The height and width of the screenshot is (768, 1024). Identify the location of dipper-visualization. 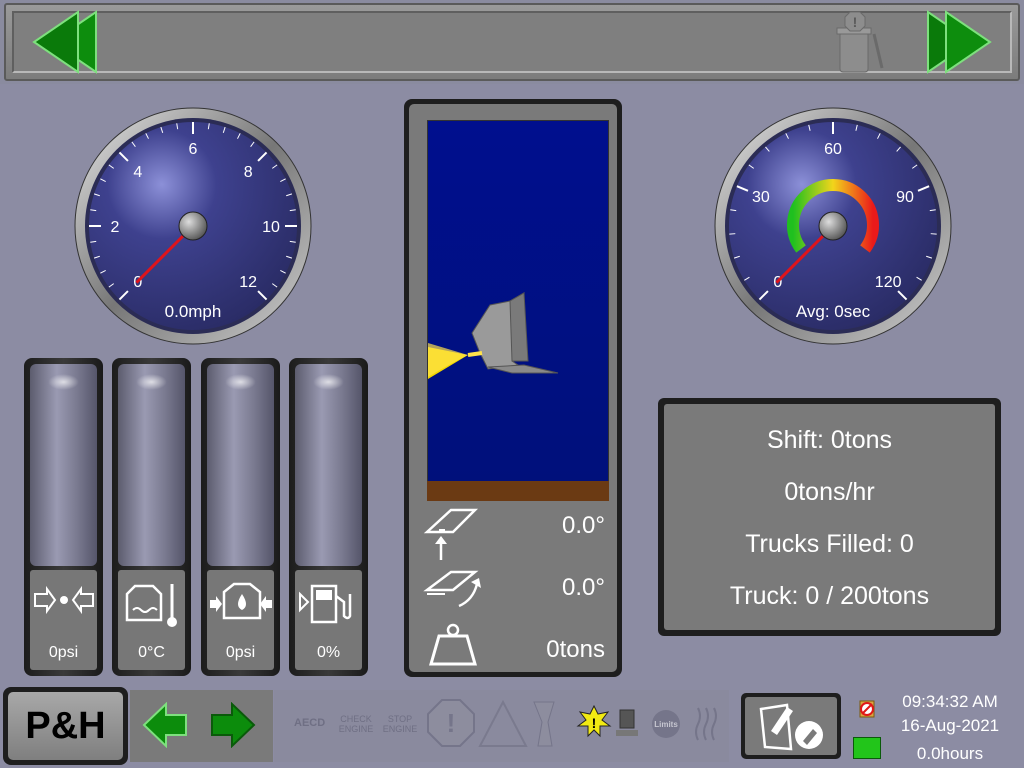
(518, 310).